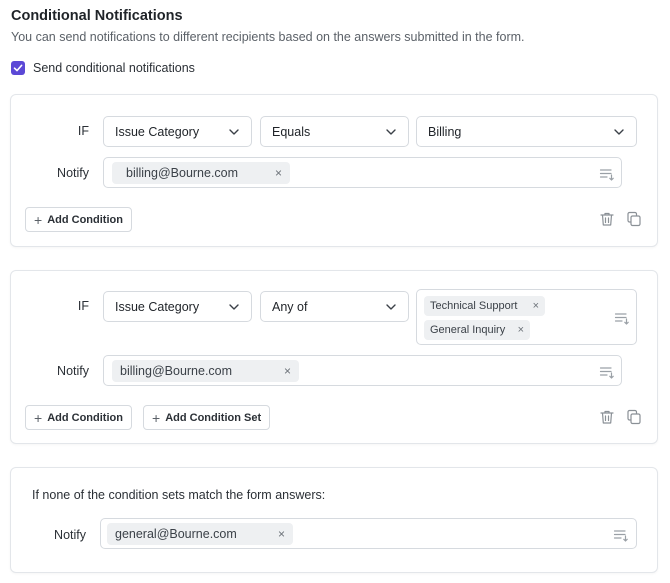 This screenshot has width=670, height=583. What do you see at coordinates (526, 131) in the screenshot?
I see `value-select: Billing` at bounding box center [526, 131].